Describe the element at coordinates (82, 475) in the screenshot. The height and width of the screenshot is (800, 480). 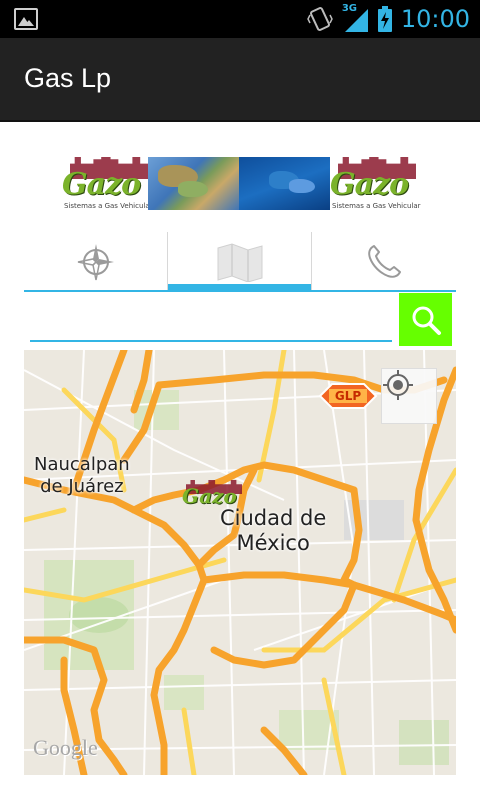
I see `map-label-naucalpan: Naucalpan de Juárez` at that location.